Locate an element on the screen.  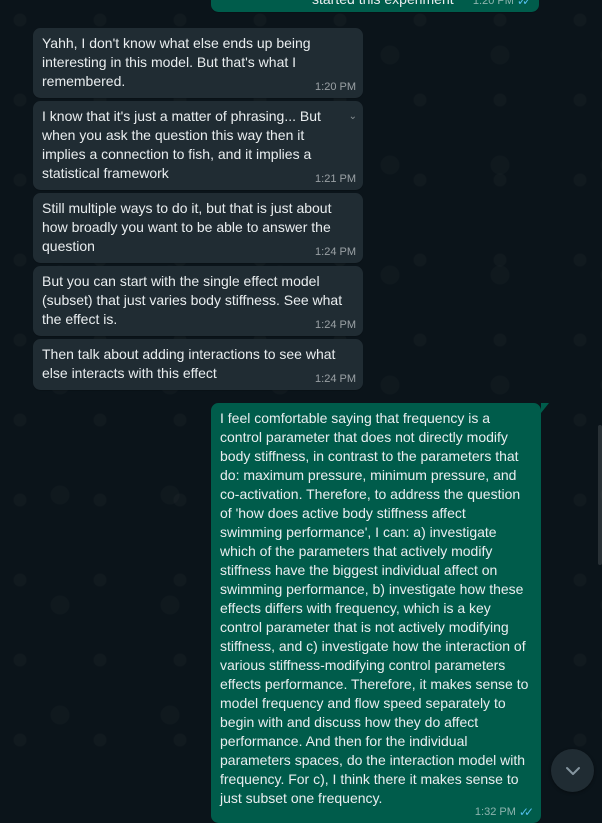
scroll-to-bottom-button is located at coordinates (572, 770).